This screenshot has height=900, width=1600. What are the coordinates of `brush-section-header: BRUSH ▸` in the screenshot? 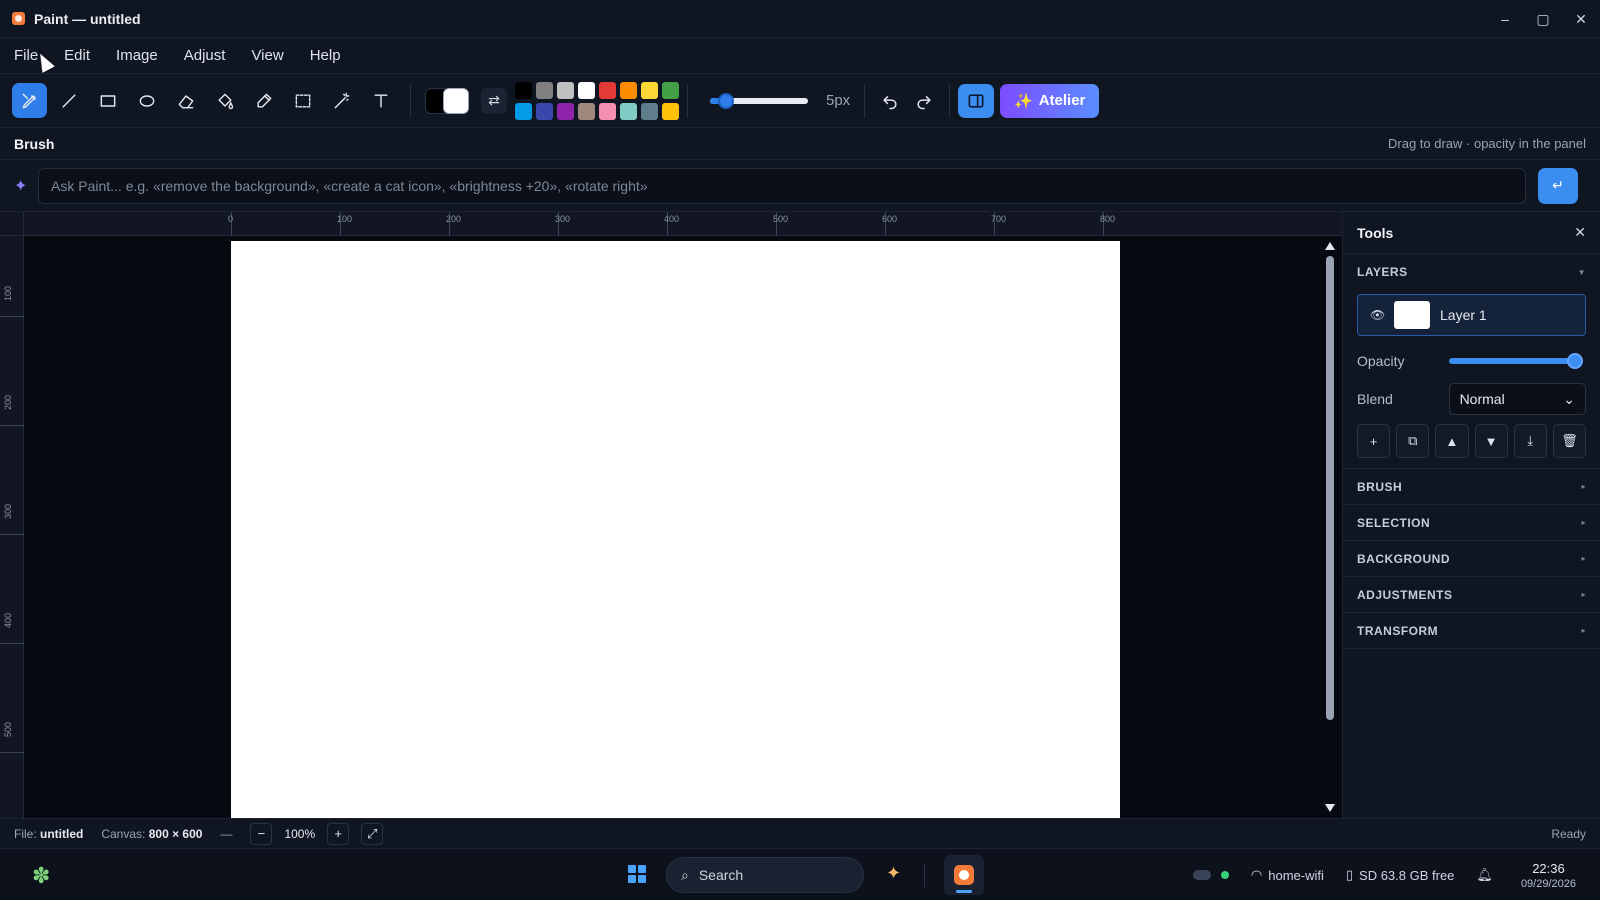 It's located at (1471, 487).